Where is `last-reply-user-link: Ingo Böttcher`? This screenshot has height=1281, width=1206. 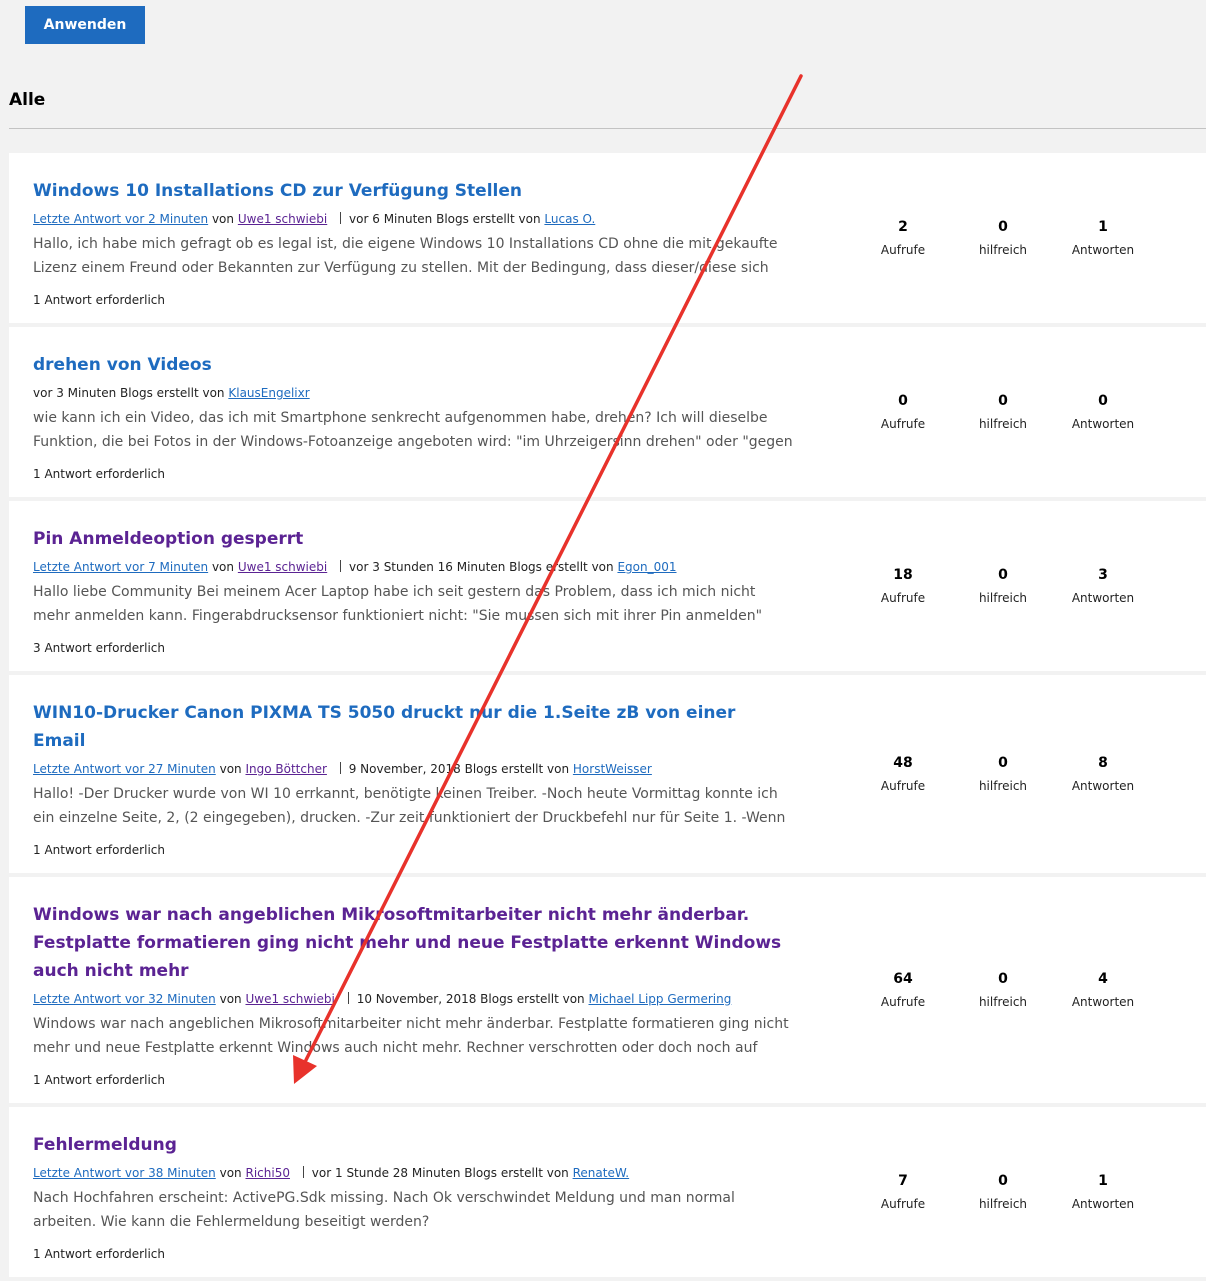 last-reply-user-link: Ingo Böttcher is located at coordinates (285, 769).